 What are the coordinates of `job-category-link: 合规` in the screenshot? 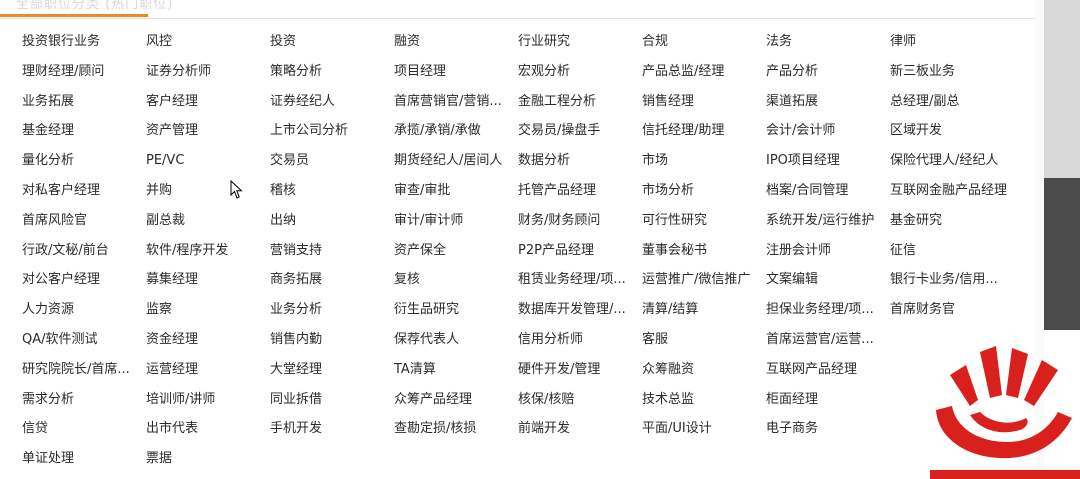 It's located at (704, 45).